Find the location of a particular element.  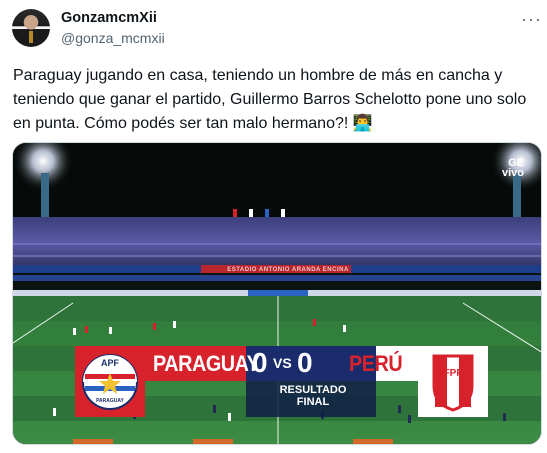

author-avatar is located at coordinates (31, 28).